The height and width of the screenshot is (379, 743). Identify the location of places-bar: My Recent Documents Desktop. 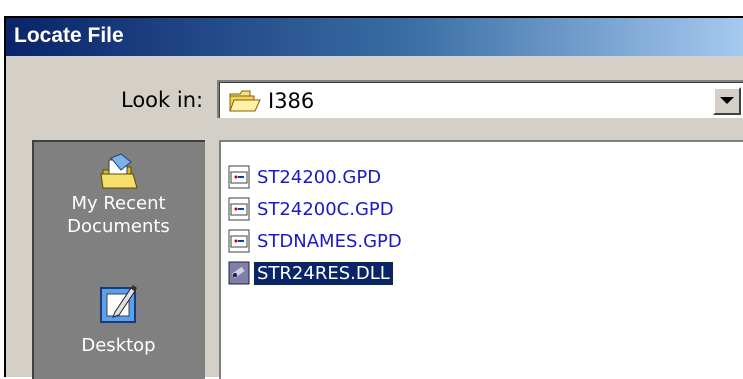
(118, 259).